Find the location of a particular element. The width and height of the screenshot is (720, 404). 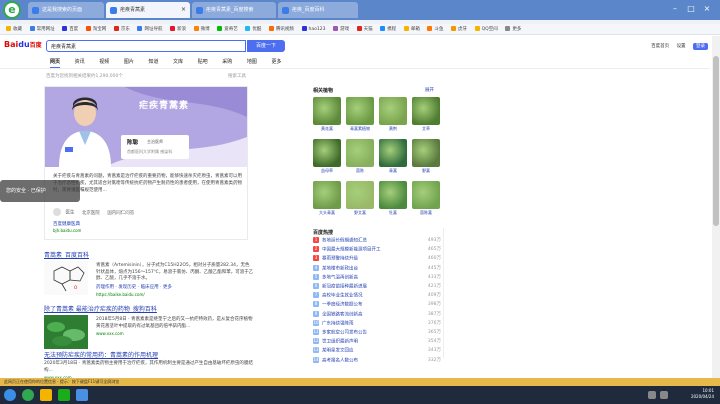

page-scrollbar is located at coordinates (716, 207).